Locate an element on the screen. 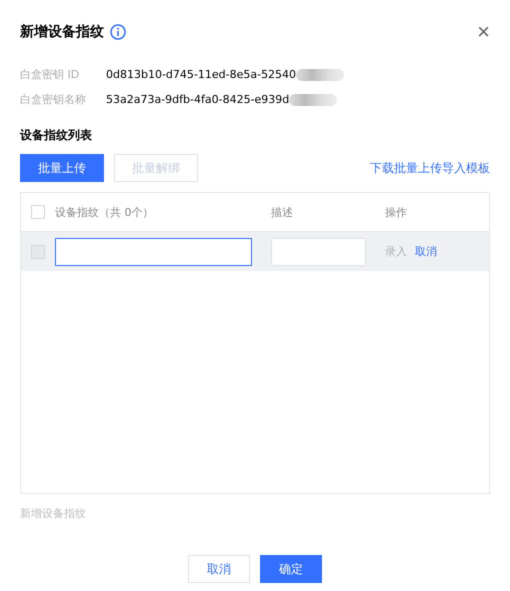 Image resolution: width=510 pixels, height=591 pixels. info-label: 白盒密钥名称 is located at coordinates (53, 99).